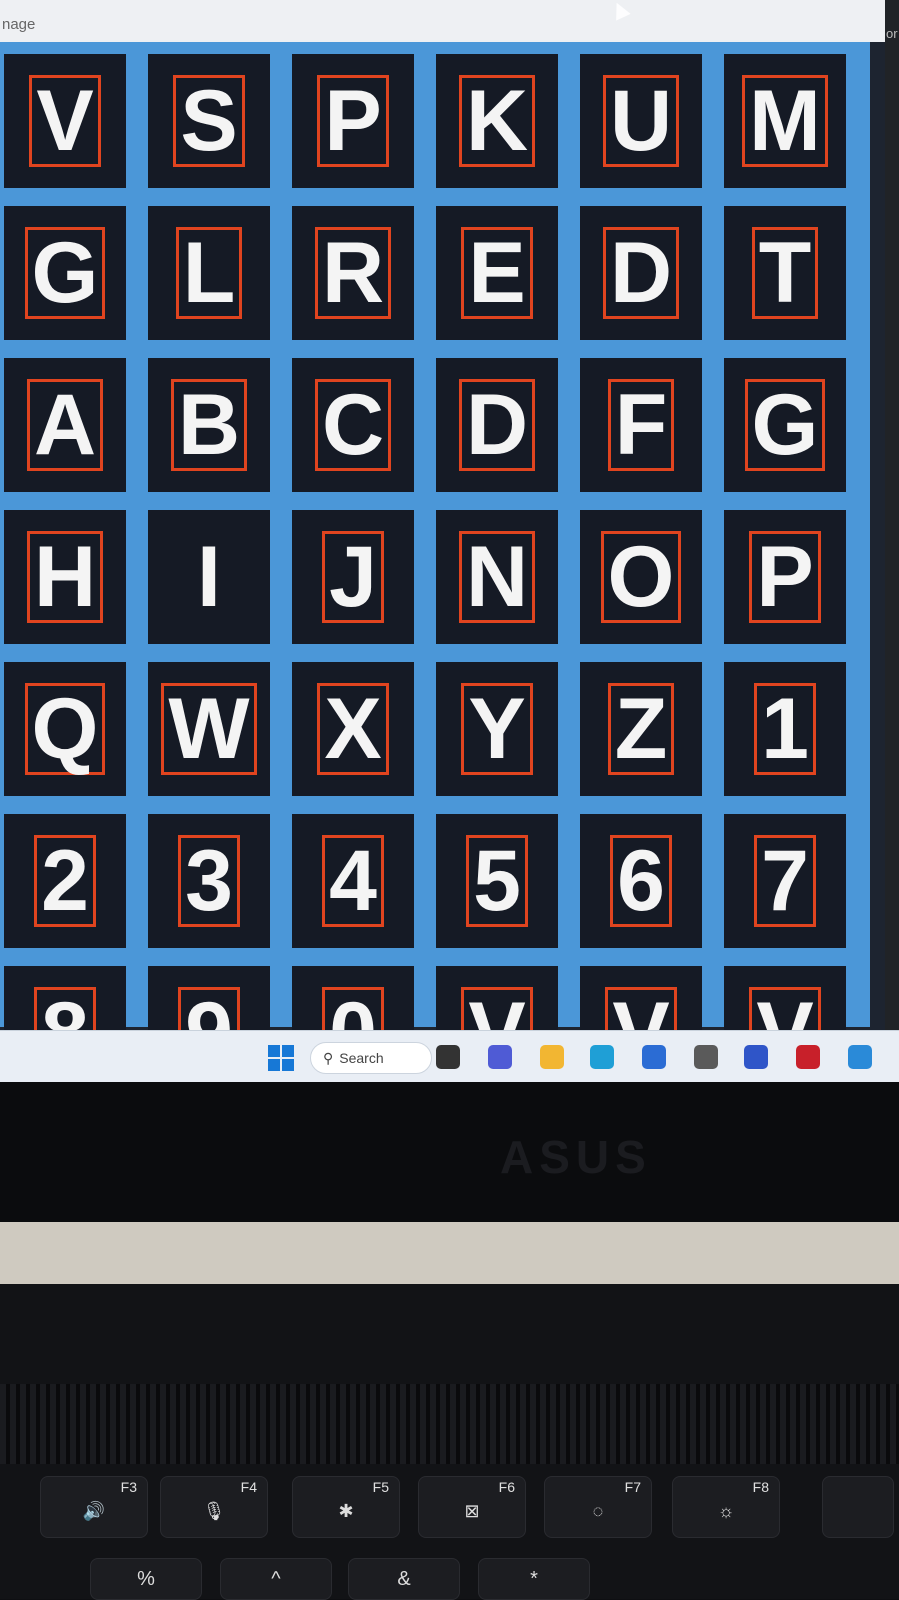  What do you see at coordinates (353, 729) in the screenshot?
I see `tile-character: X` at bounding box center [353, 729].